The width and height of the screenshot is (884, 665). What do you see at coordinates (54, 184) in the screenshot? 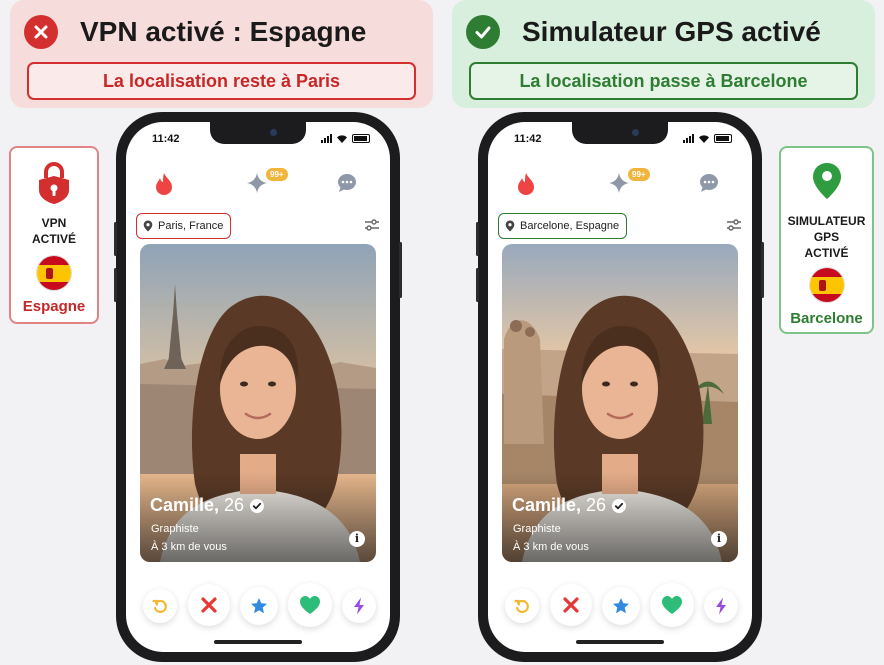
I see `lock-icon` at bounding box center [54, 184].